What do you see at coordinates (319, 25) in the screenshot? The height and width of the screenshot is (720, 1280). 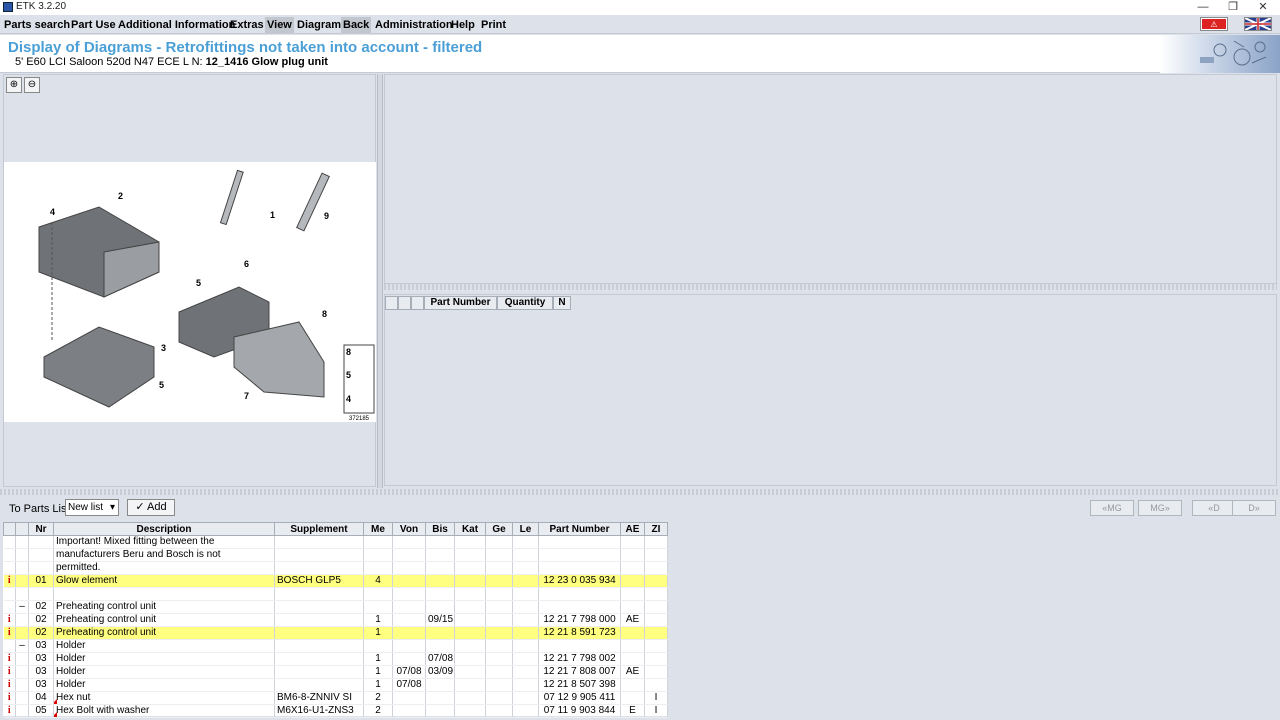 I see `menu-diagram: Diagram` at bounding box center [319, 25].